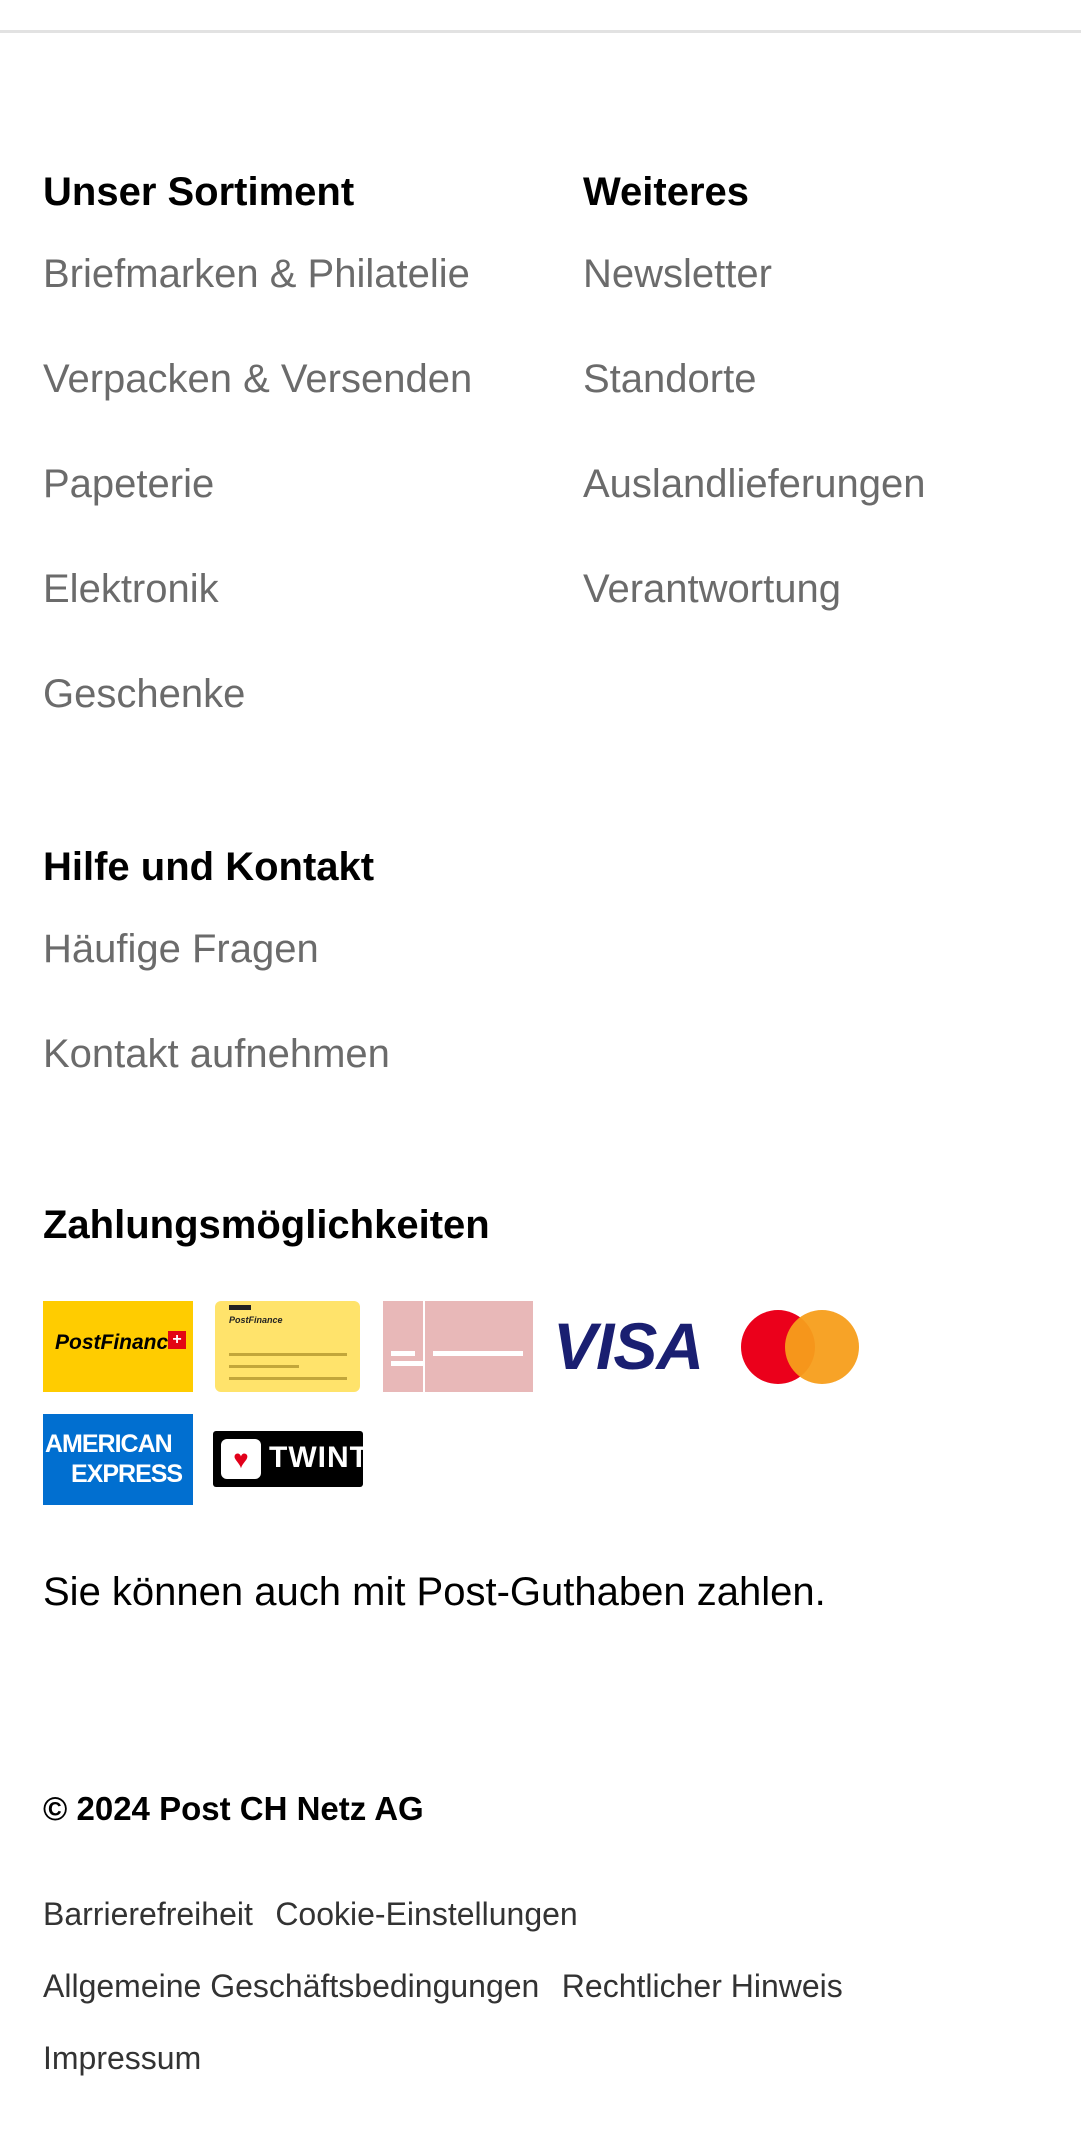 This screenshot has width=1081, height=2155. Describe the element at coordinates (233, 1808) in the screenshot. I see `copyright-text: © 2024 Post CH Netz AG` at that location.